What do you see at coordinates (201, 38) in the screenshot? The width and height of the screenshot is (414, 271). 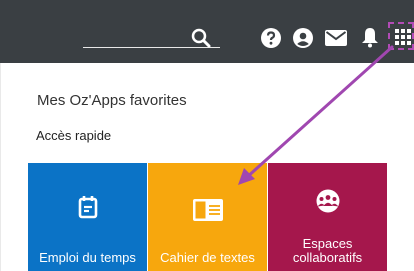 I see `search-icon` at bounding box center [201, 38].